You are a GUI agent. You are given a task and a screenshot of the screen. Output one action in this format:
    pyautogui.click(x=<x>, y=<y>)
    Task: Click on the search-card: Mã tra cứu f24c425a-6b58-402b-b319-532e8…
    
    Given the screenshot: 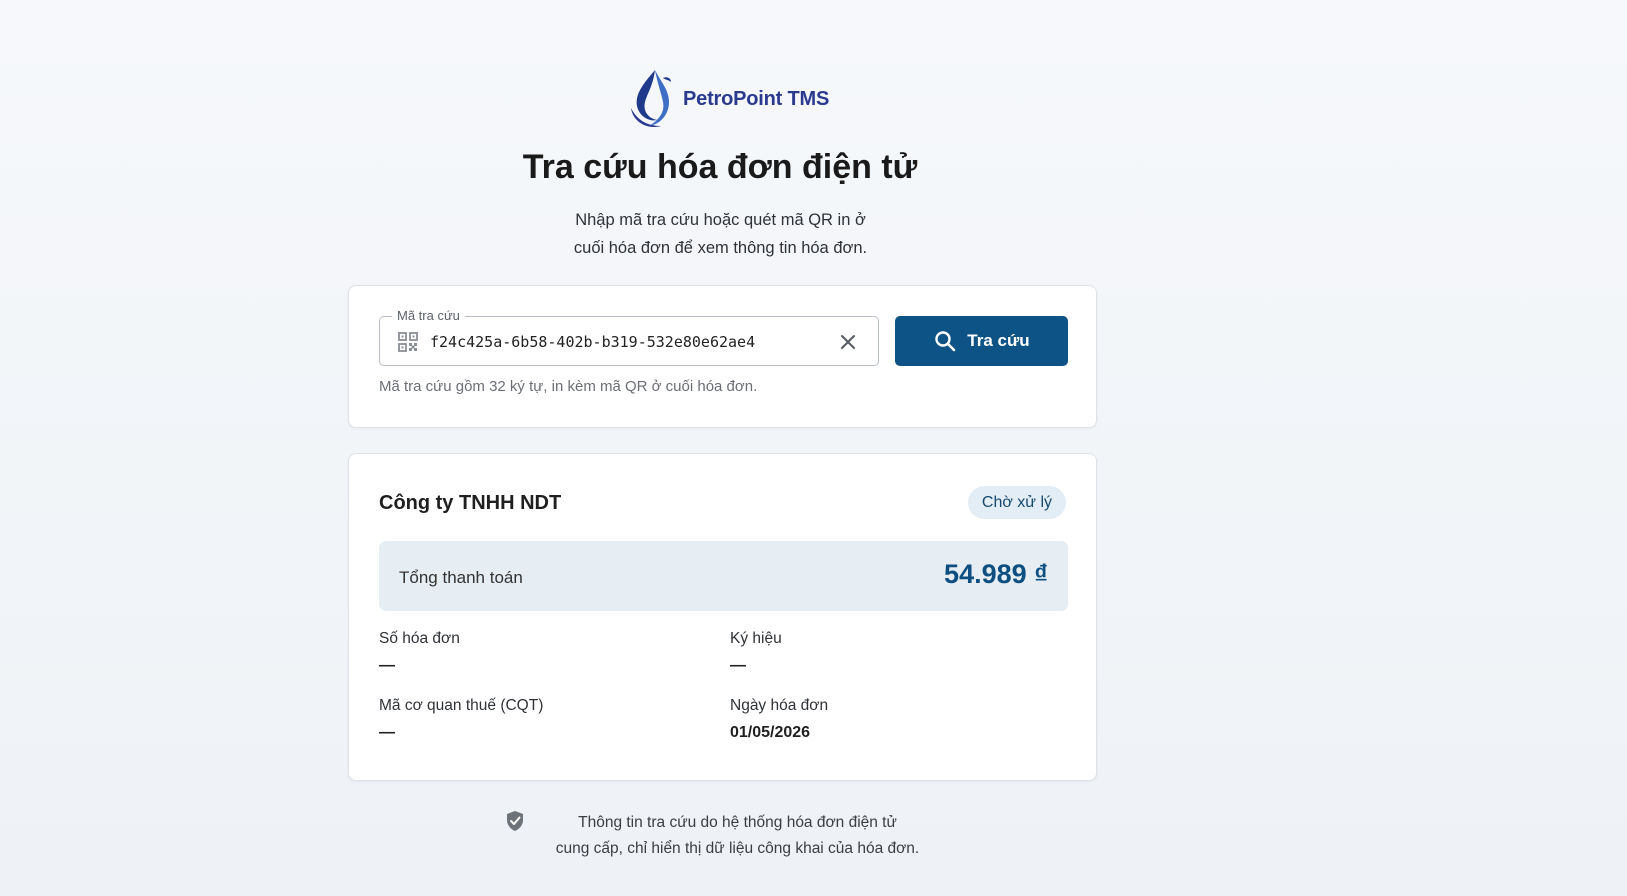 What is the action you would take?
    pyautogui.click(x=722, y=356)
    